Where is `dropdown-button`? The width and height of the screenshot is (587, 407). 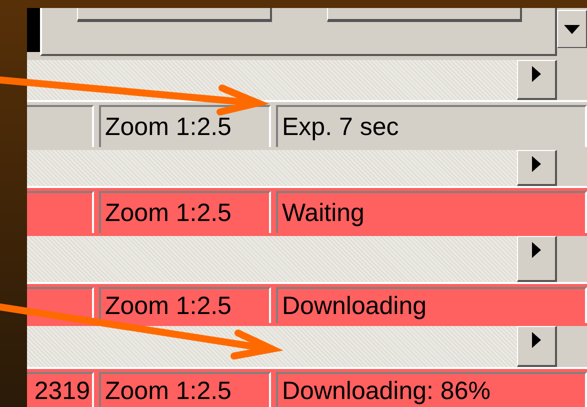 dropdown-button is located at coordinates (572, 29).